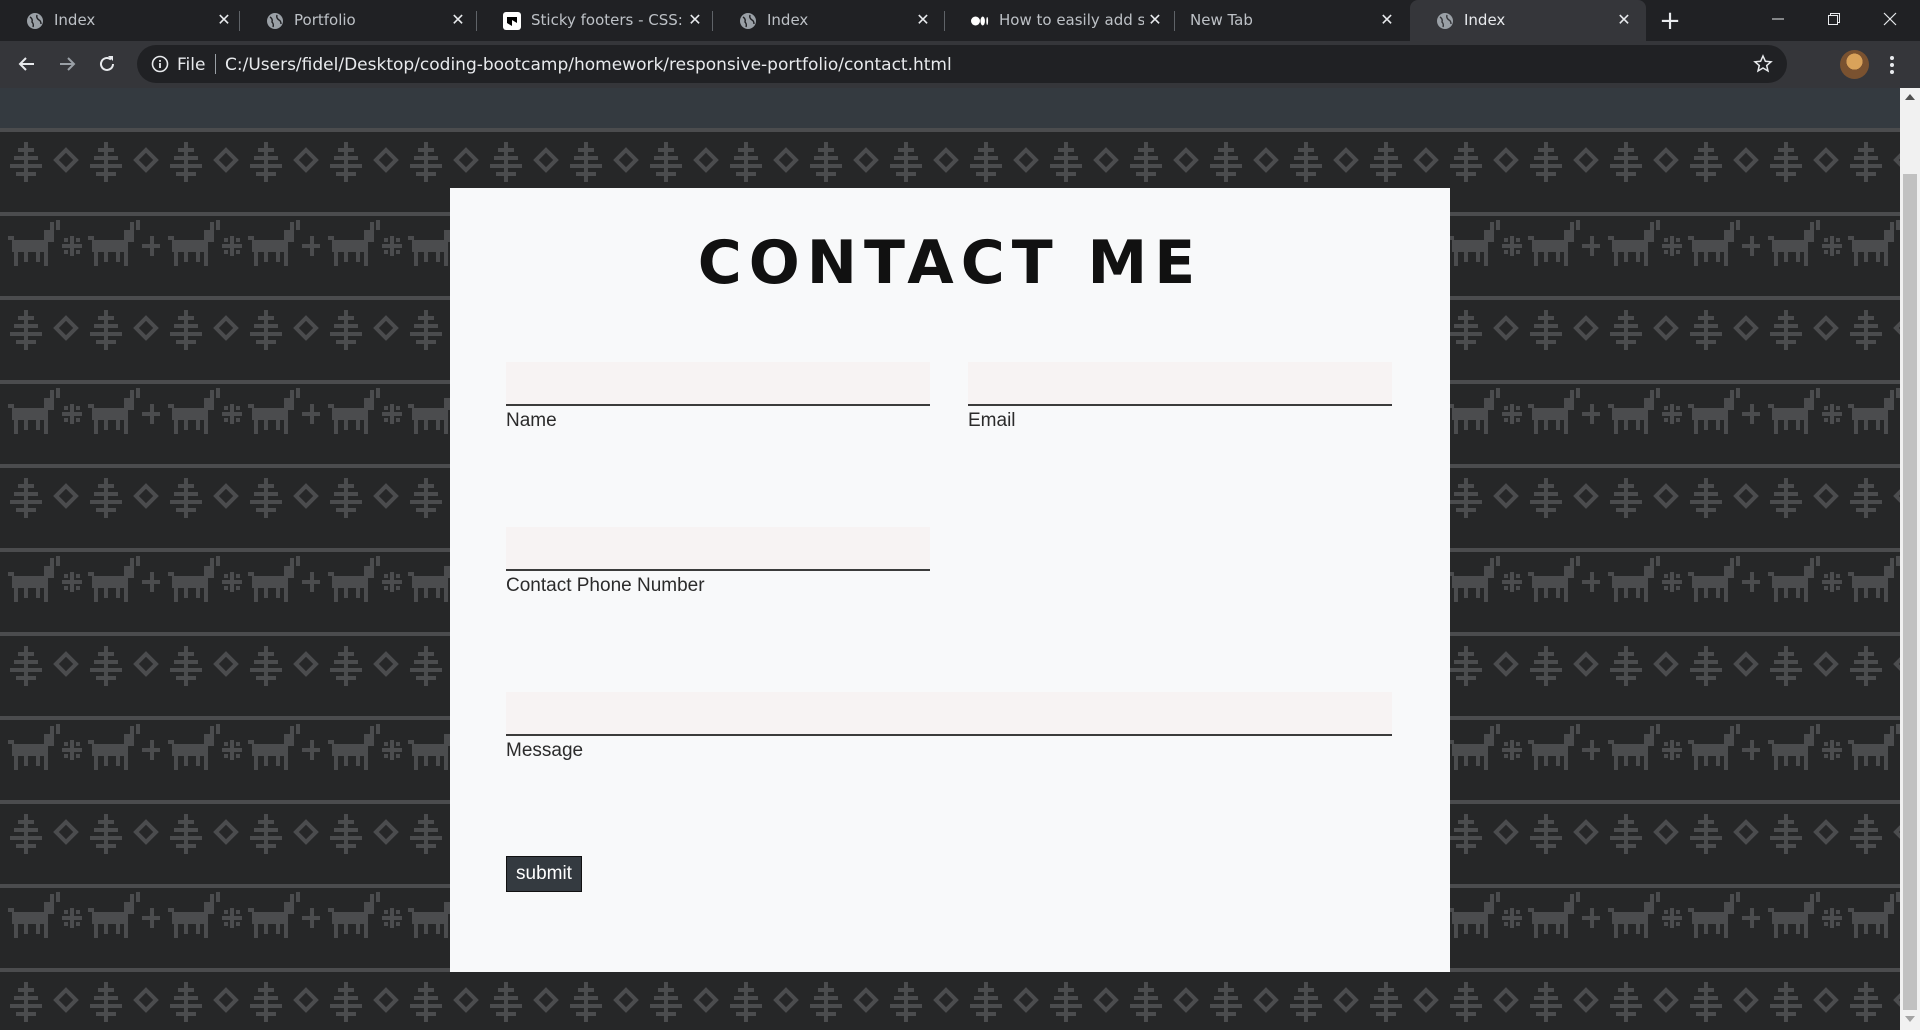 This screenshot has width=1920, height=1030. I want to click on new-tab-button: +, so click(1670, 21).